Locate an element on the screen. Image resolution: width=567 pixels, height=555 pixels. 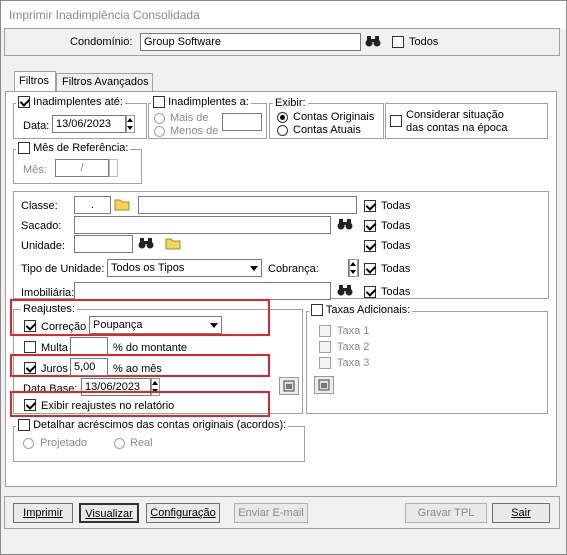
considerar-line2: das contas na época is located at coordinates (457, 128).